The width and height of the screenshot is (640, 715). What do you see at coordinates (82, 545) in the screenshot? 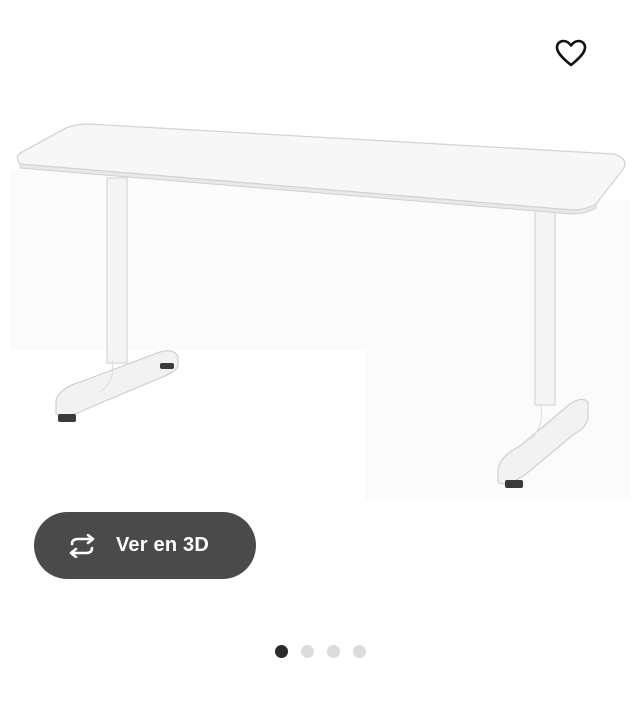
I see `rotate-3d-icon` at bounding box center [82, 545].